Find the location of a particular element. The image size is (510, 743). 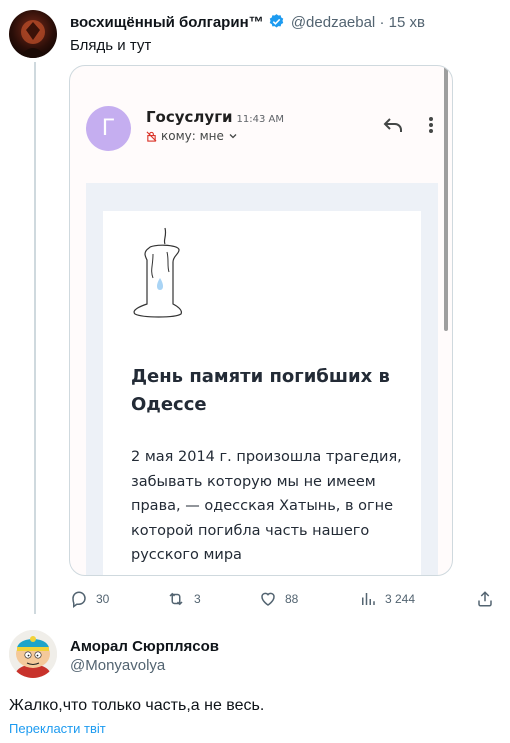

recipient-label: кому: мне is located at coordinates (192, 136).